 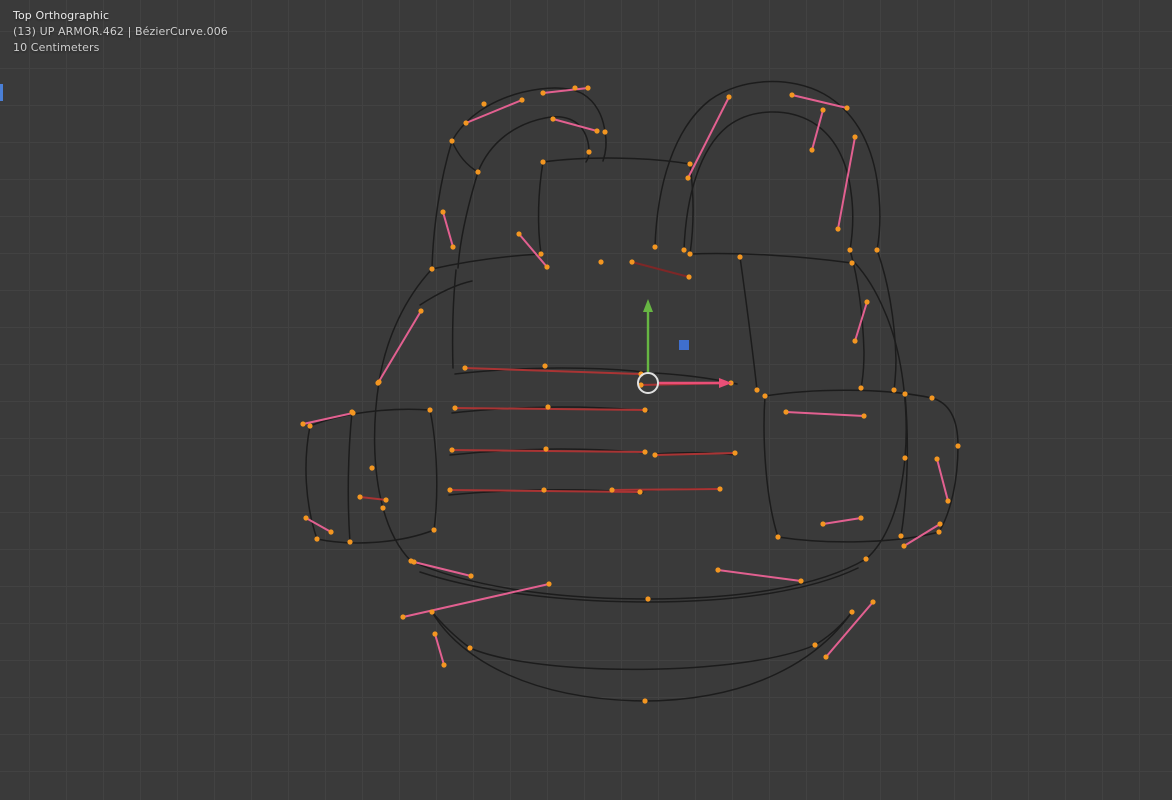 I want to click on gizmo-y-axis-arrowhead-icon, so click(x=648, y=305).